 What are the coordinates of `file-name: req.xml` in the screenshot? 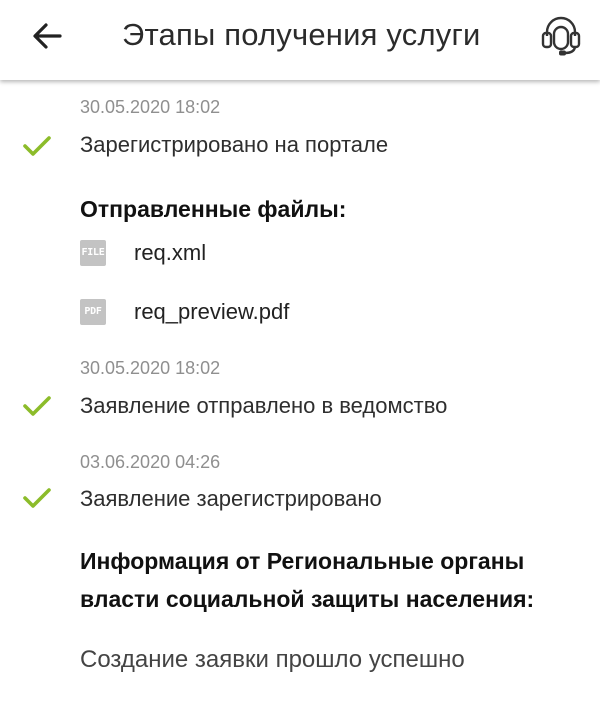 It's located at (170, 252).